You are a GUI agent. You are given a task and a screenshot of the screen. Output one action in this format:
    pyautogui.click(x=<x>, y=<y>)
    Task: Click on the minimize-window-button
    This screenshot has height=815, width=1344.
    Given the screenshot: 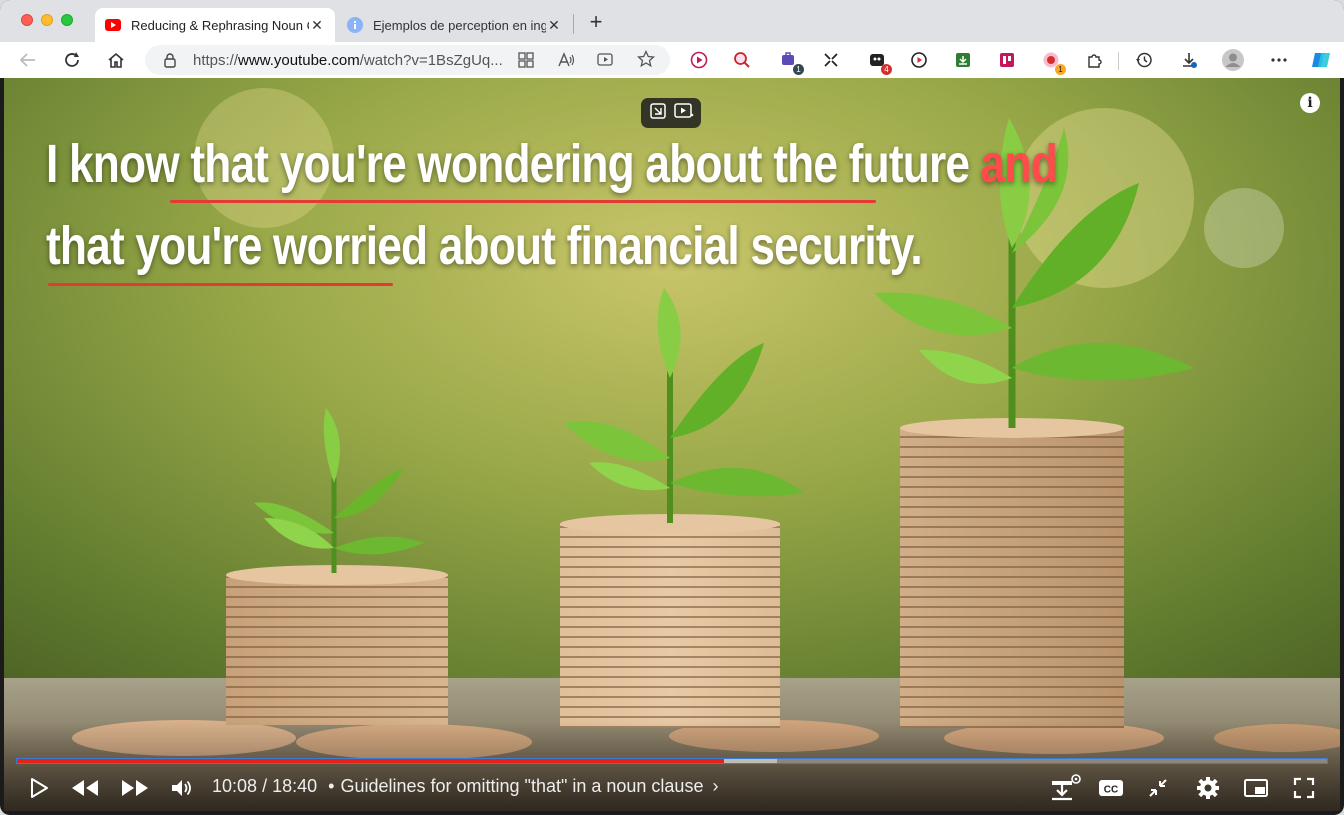 What is the action you would take?
    pyautogui.click(x=47, y=20)
    